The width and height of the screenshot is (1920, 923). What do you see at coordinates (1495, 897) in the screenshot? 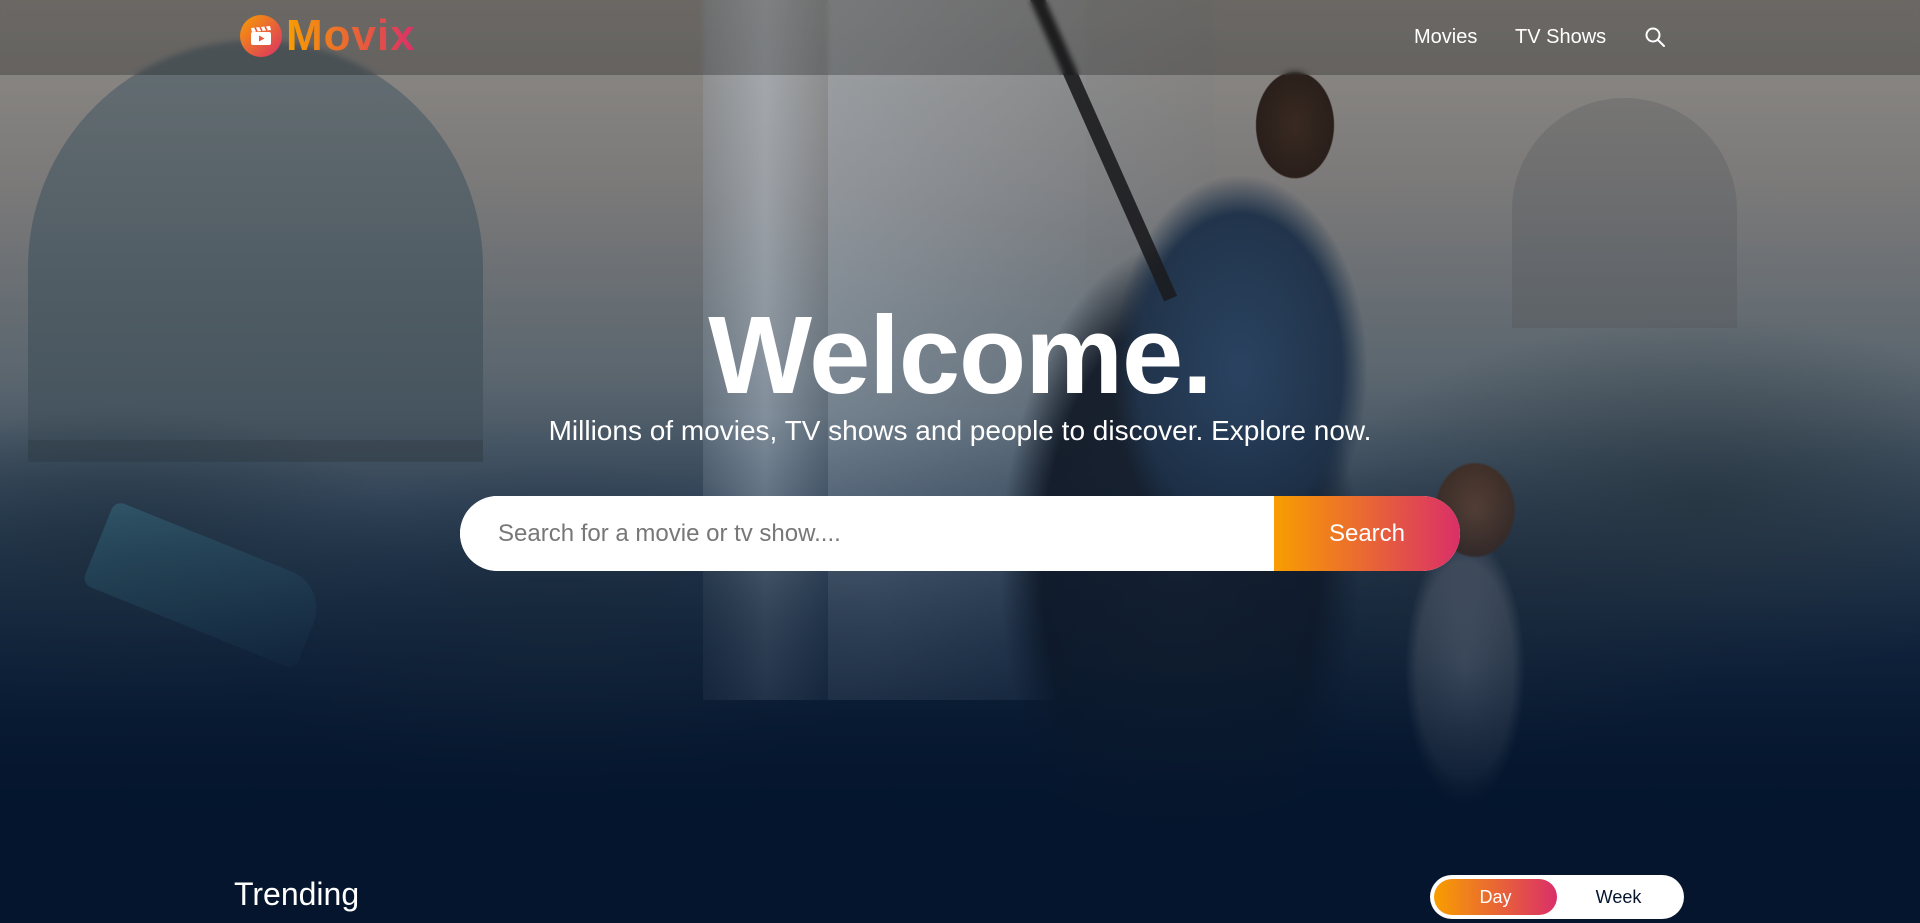
I see `tab-day: Day` at bounding box center [1495, 897].